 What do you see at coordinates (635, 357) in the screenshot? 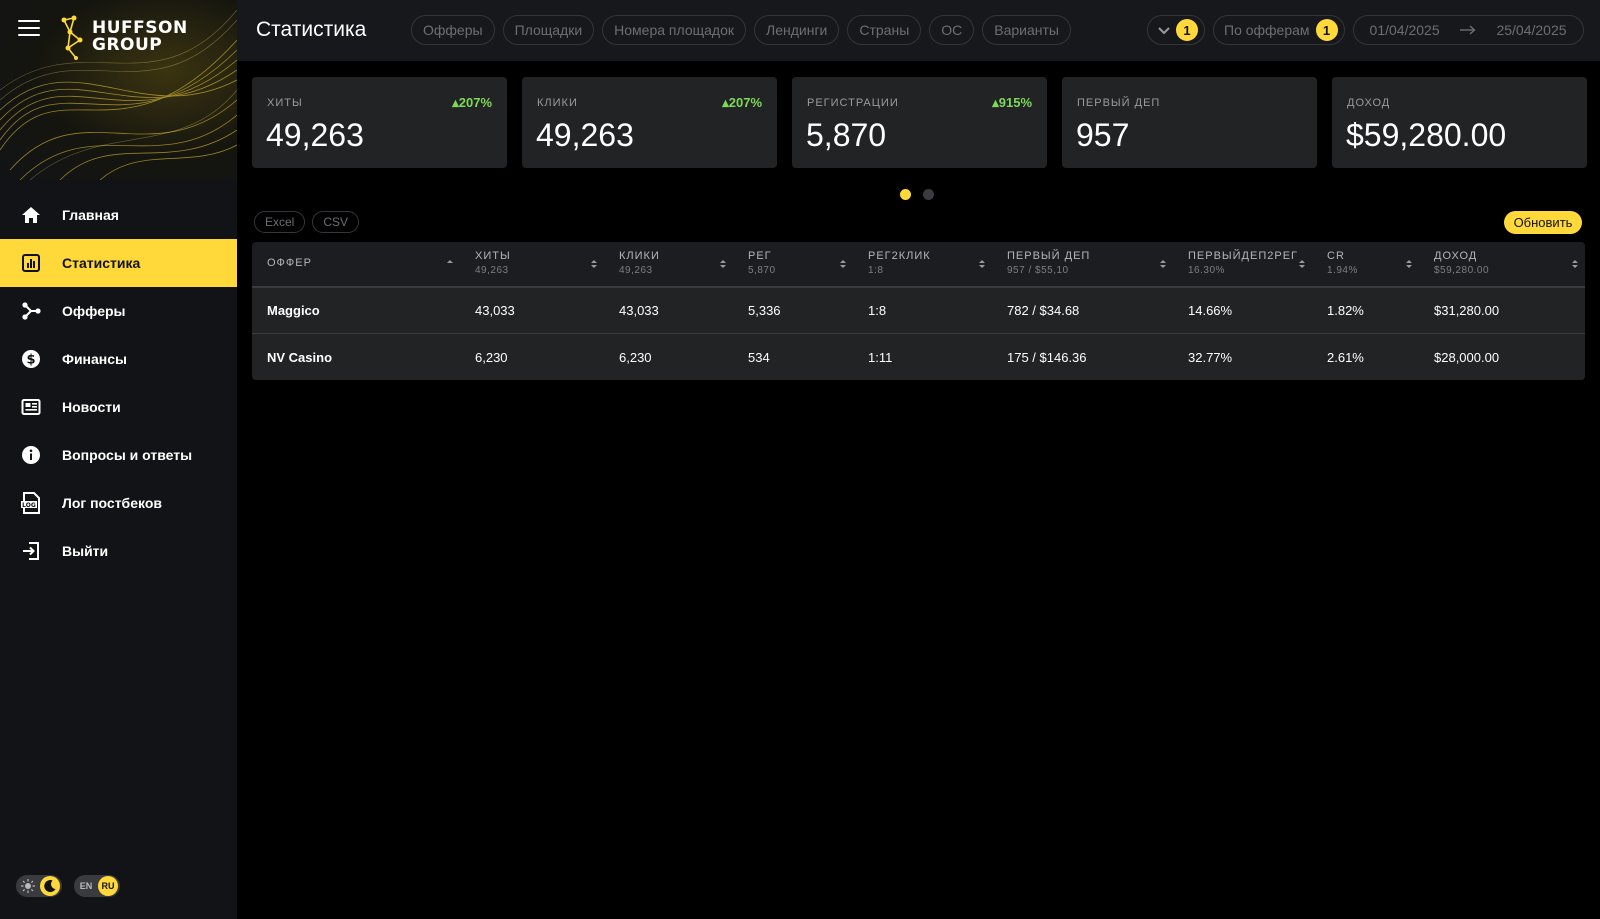
I see `cell-clicks: 6,230` at bounding box center [635, 357].